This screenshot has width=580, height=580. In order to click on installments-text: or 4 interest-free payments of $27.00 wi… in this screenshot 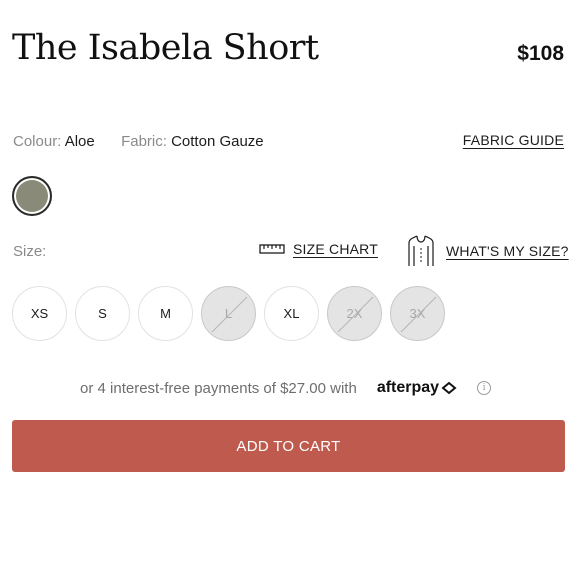, I will do `click(218, 388)`.